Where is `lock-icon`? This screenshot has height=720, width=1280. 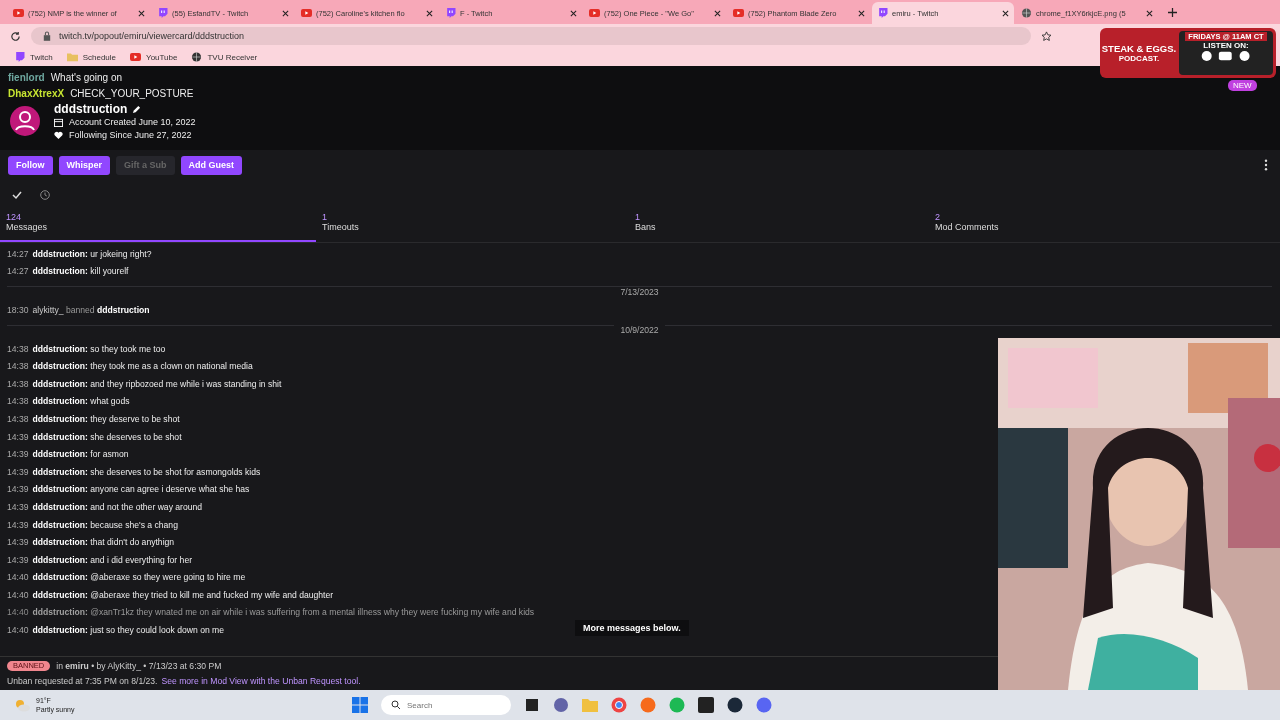
lock-icon is located at coordinates (47, 36).